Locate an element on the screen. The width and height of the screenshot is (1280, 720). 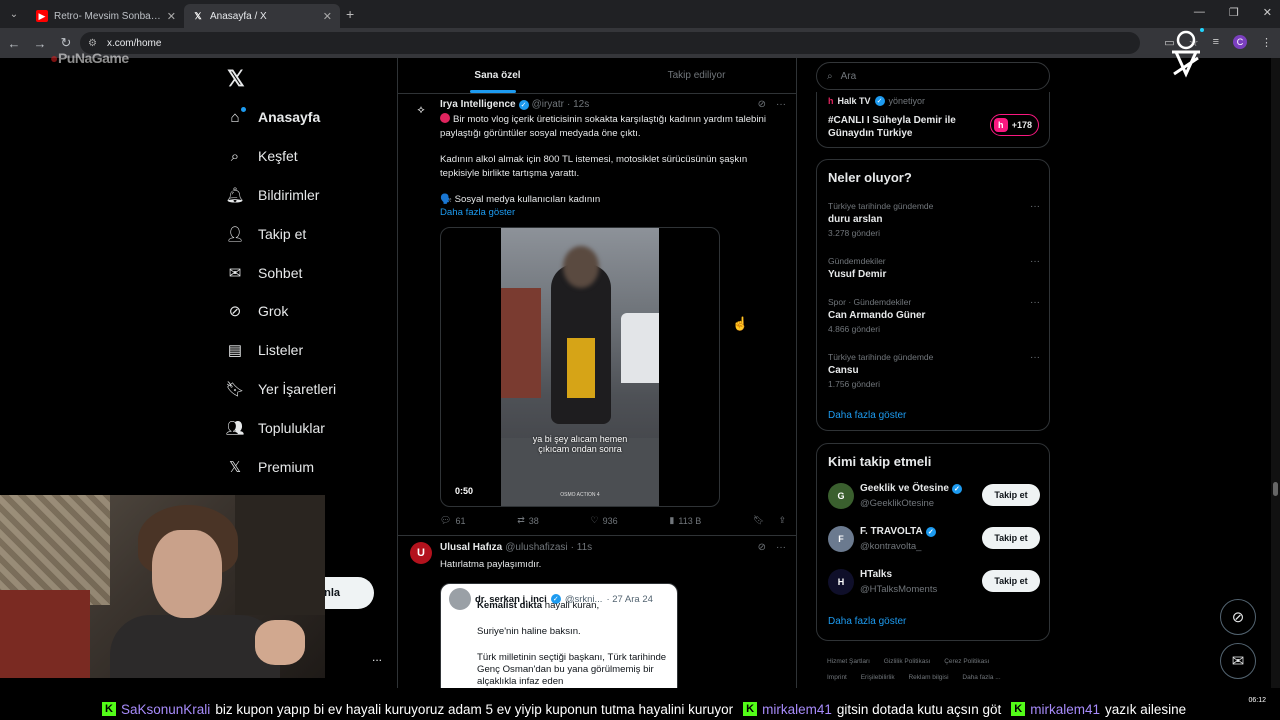
nav-item-explore: ⌕ Keşfet is located at coordinates (262, 156).